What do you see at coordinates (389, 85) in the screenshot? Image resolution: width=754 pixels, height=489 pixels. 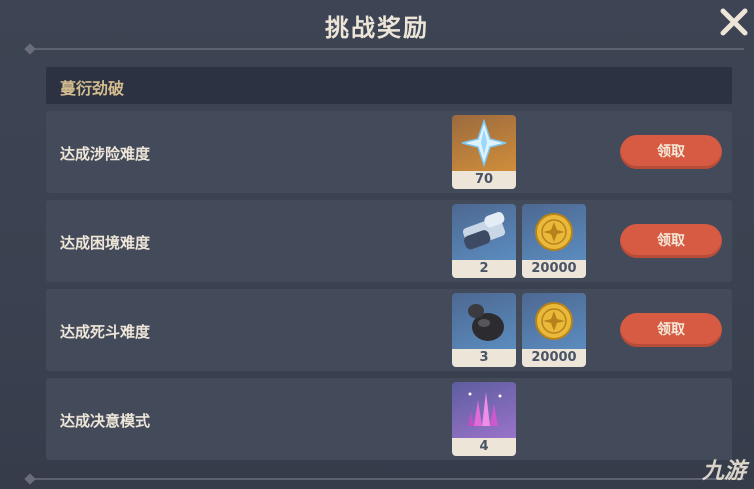 I see `section-header: 蔓衍劲破` at bounding box center [389, 85].